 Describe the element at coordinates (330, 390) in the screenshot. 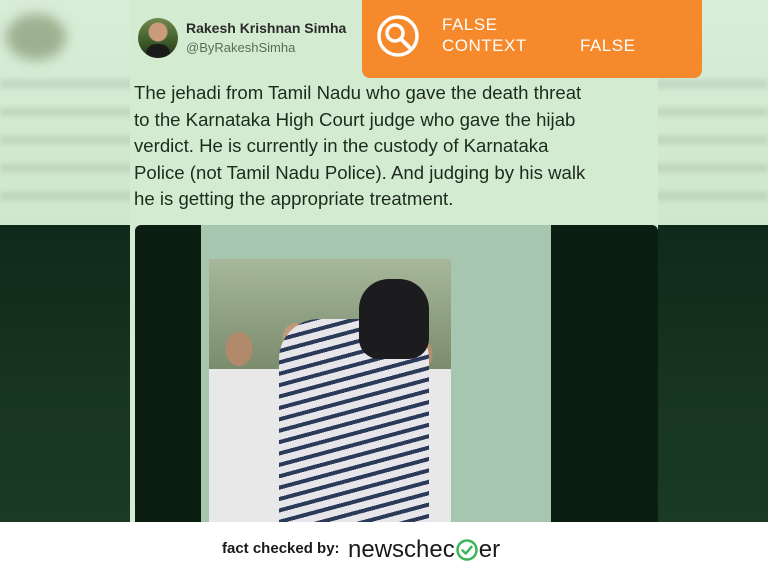

I see `video-photo` at that location.